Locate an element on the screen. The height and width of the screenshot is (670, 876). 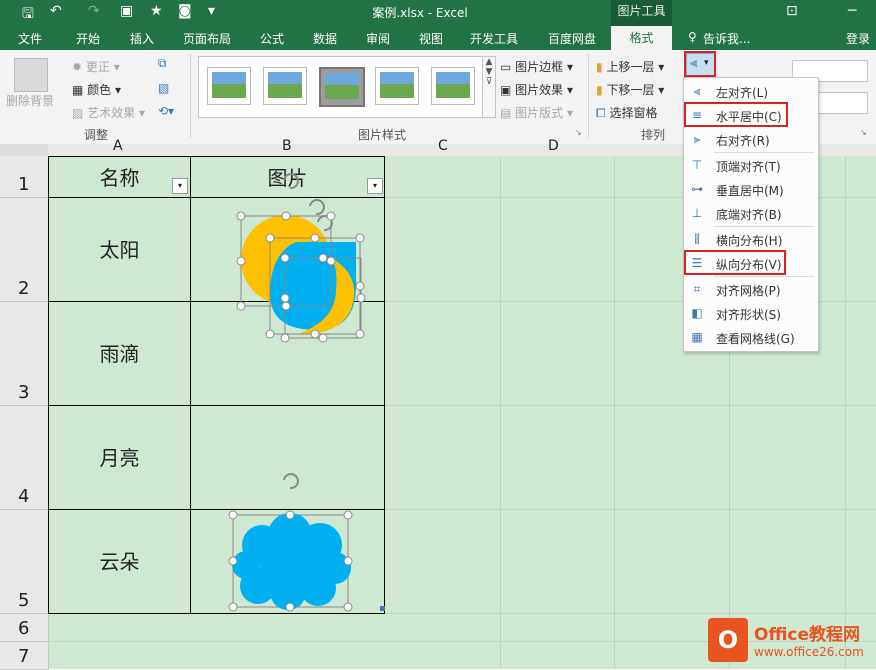
cloud-shape is located at coordinates (291, 561).